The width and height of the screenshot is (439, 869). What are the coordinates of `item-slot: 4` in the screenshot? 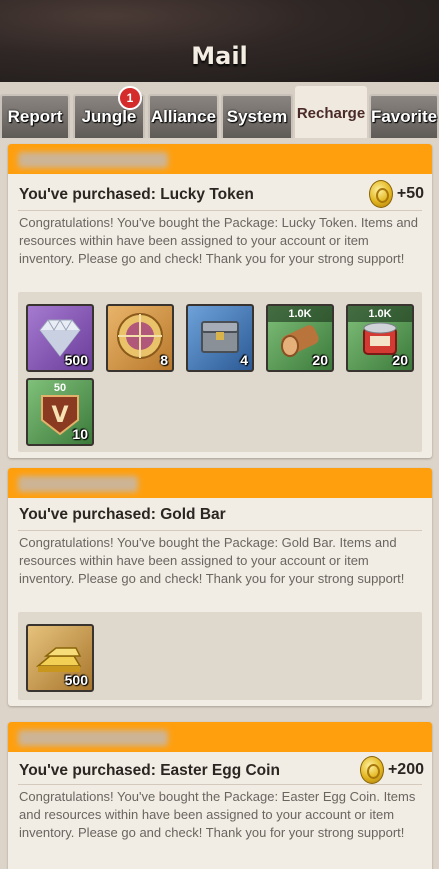 It's located at (220, 338).